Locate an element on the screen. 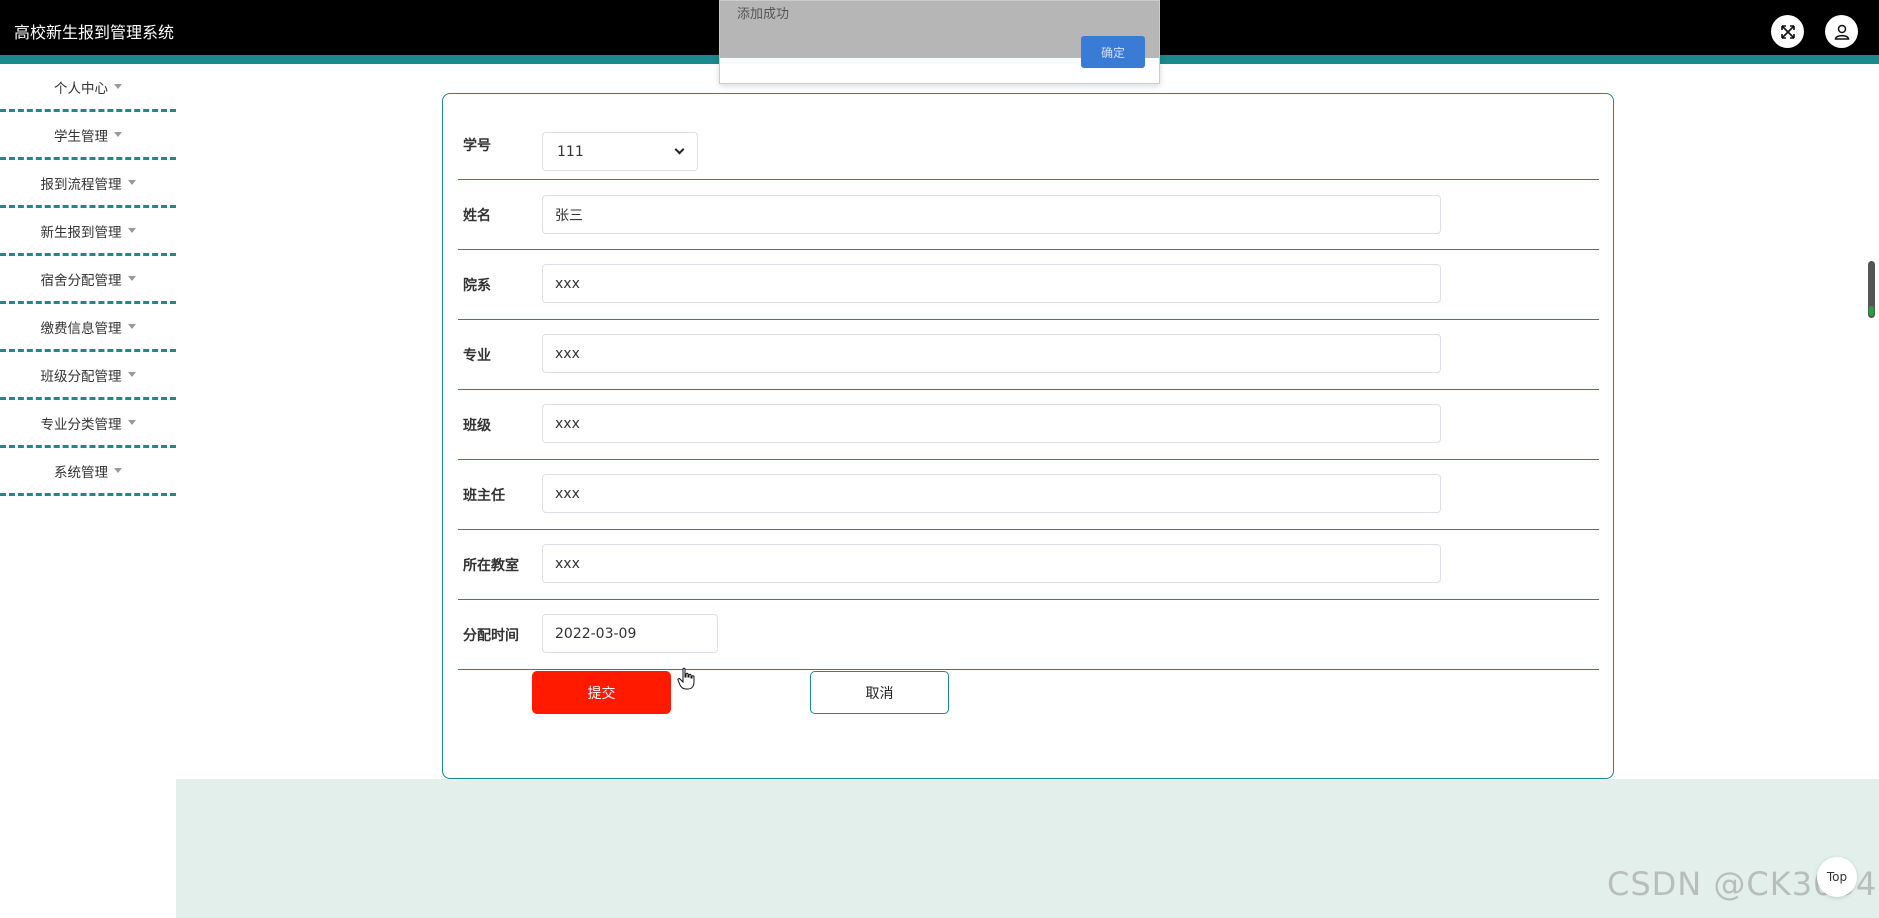 Image resolution: width=1879 pixels, height=918 pixels. sidebar-item-registration-process: 报到流程管理 is located at coordinates (88, 184).